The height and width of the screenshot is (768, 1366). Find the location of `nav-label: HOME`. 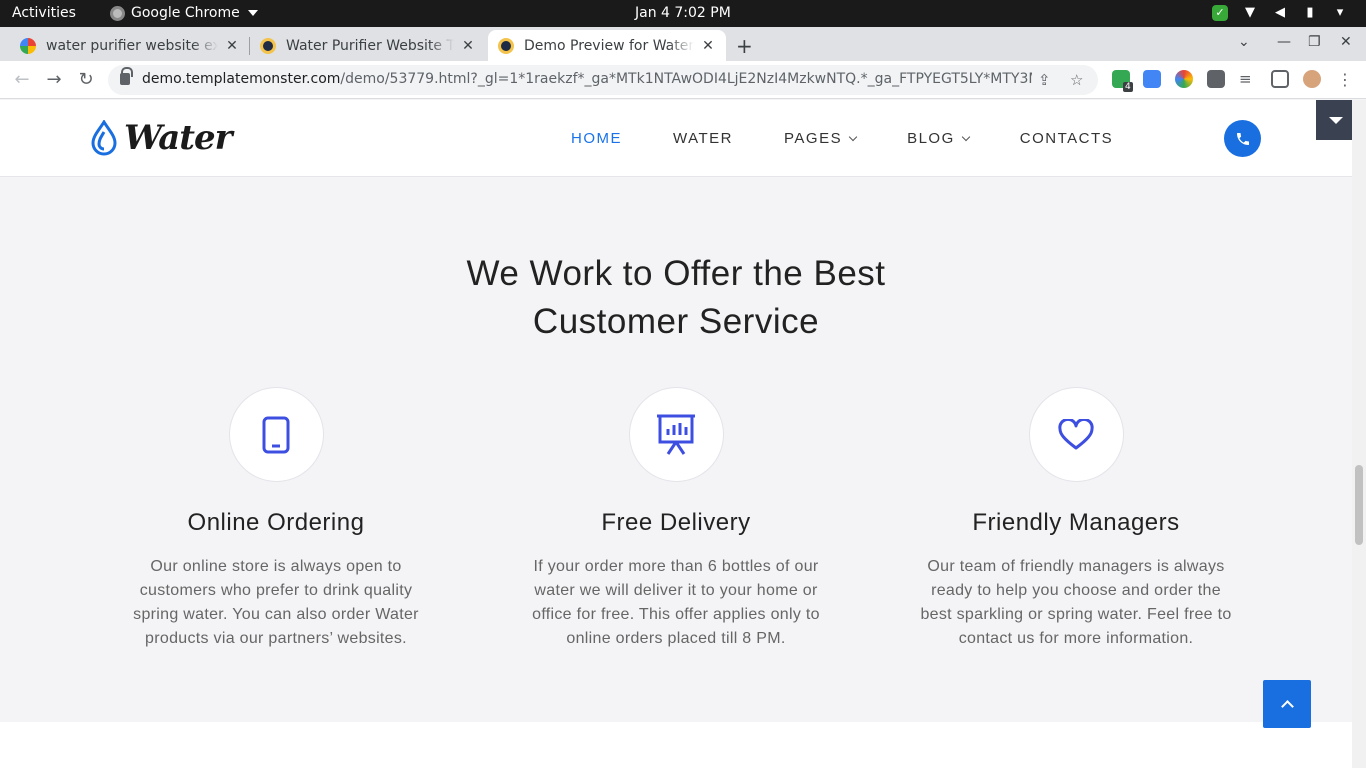

nav-label: HOME is located at coordinates (596, 138).